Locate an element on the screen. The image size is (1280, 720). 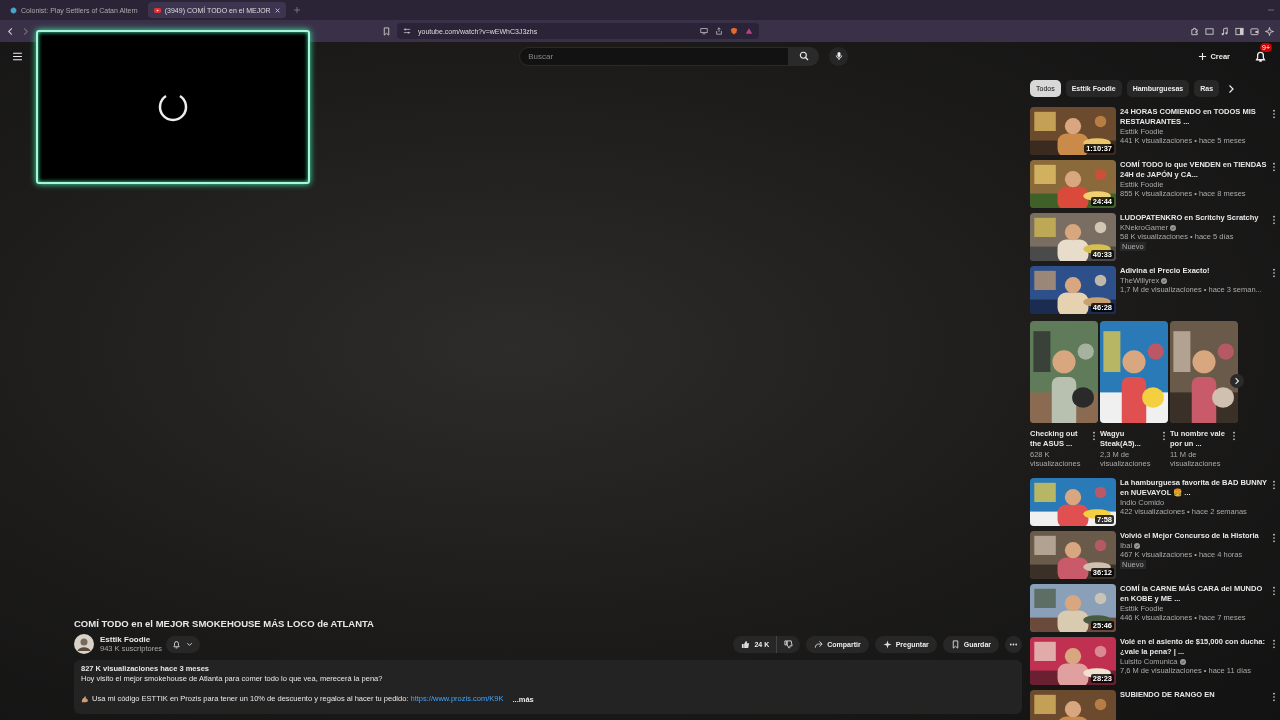
search-button is located at coordinates (804, 56).